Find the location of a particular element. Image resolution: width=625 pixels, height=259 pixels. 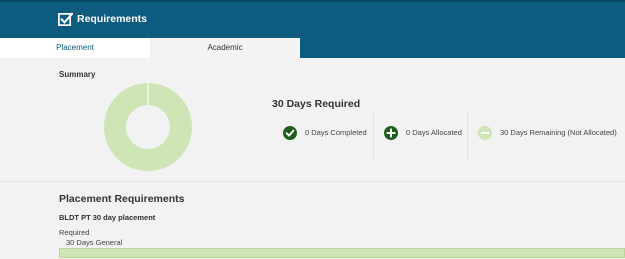

required-label: Required is located at coordinates (74, 232).